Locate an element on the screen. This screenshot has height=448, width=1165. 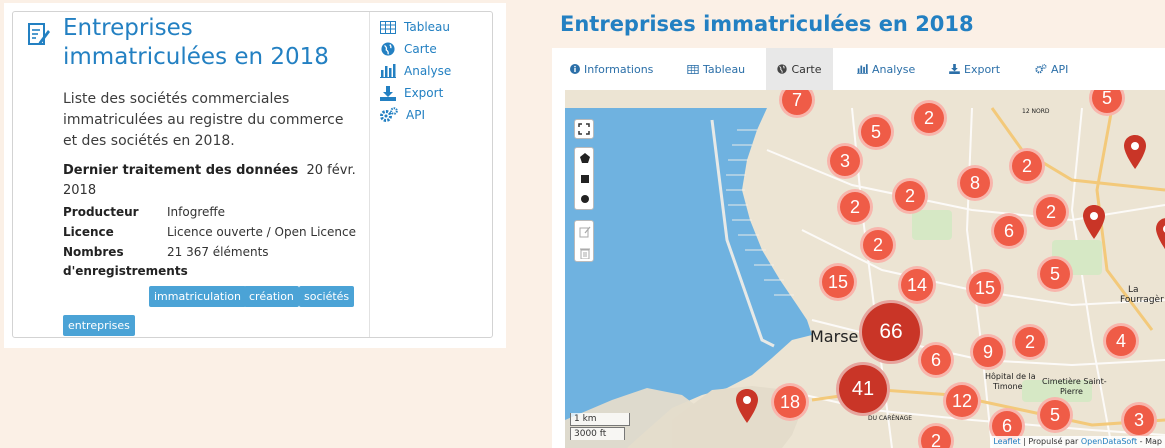
meta-licence-value: Licence ouverte / Open Licence is located at coordinates (261, 232).